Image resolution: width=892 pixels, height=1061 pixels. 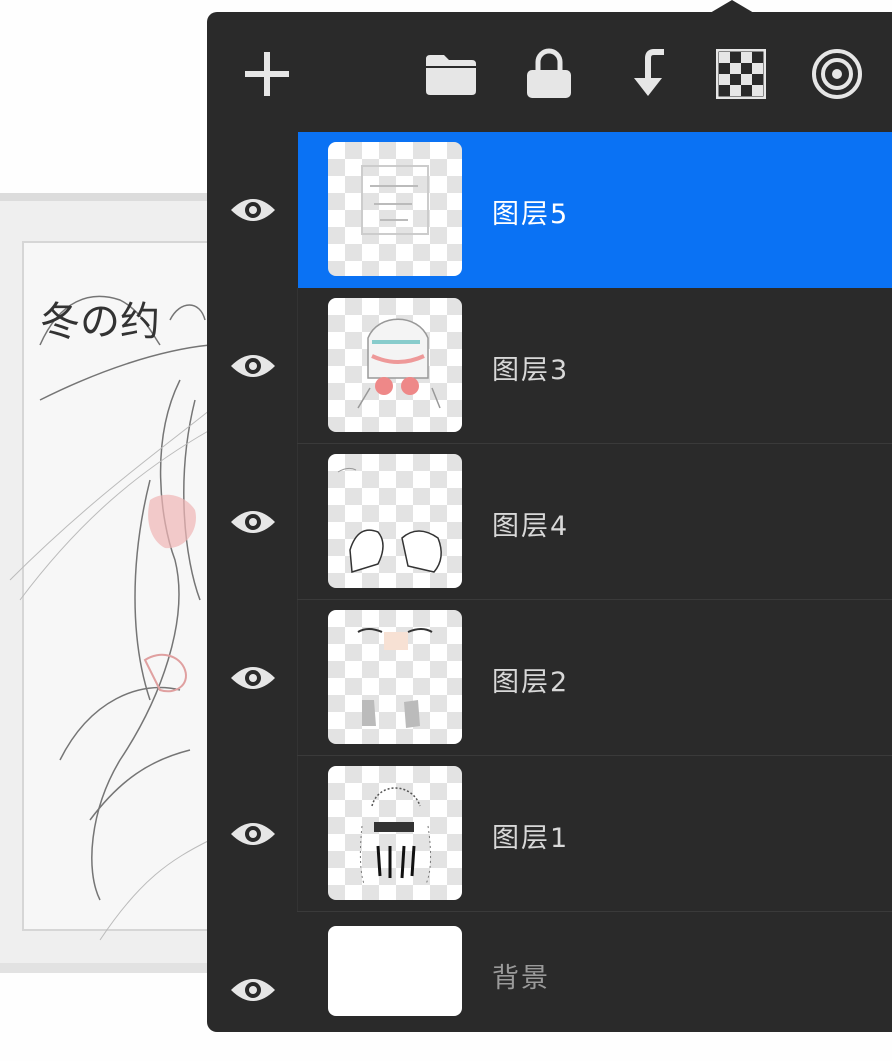 I want to click on layer-name: 图层1, so click(x=531, y=838).